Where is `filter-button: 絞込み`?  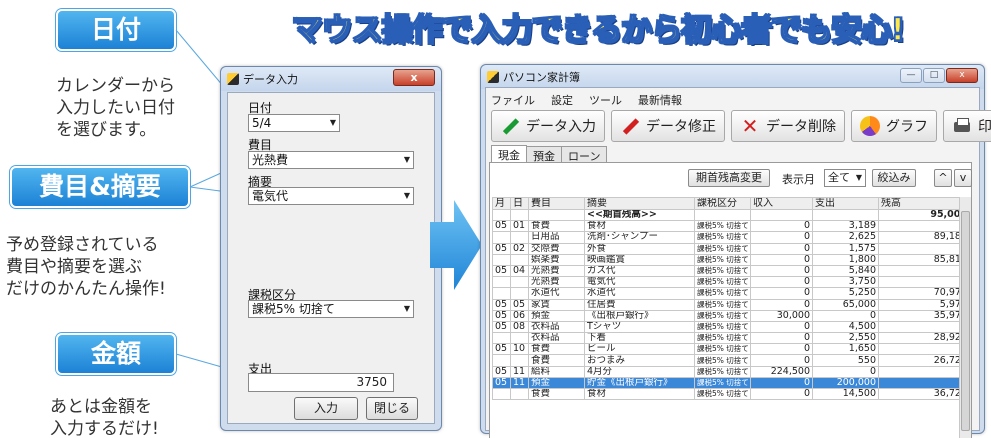 filter-button: 絞込み is located at coordinates (894, 178).